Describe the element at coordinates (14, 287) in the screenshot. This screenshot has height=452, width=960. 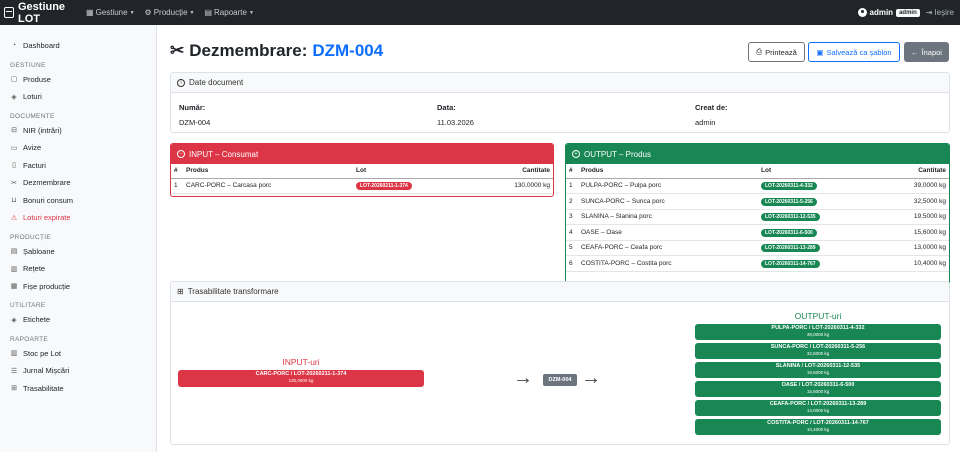
I see `document-icon: ▦` at that location.